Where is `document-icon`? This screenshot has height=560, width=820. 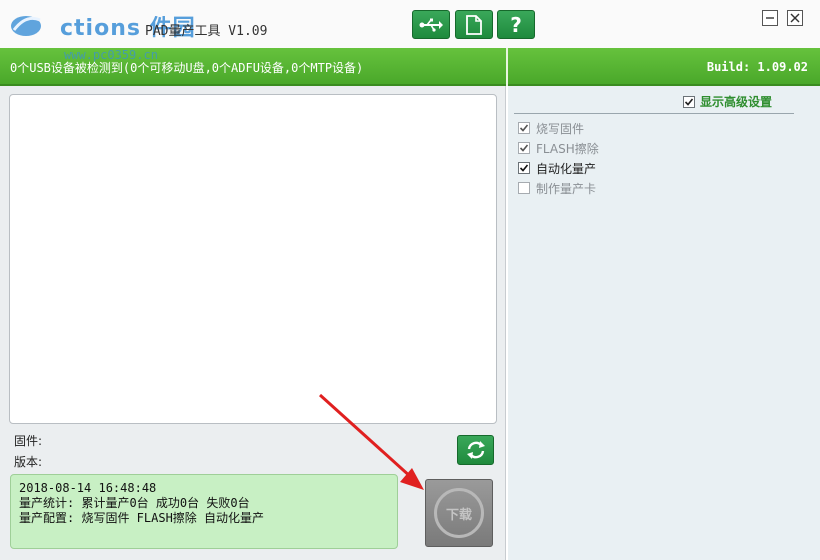
document-icon is located at coordinates (474, 24).